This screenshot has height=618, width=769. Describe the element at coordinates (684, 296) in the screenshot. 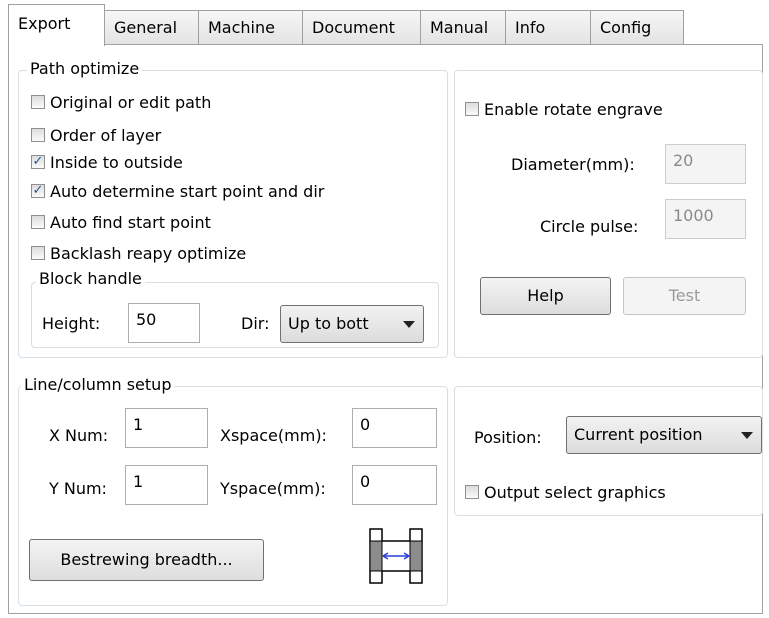

I see `test-button: Test` at that location.